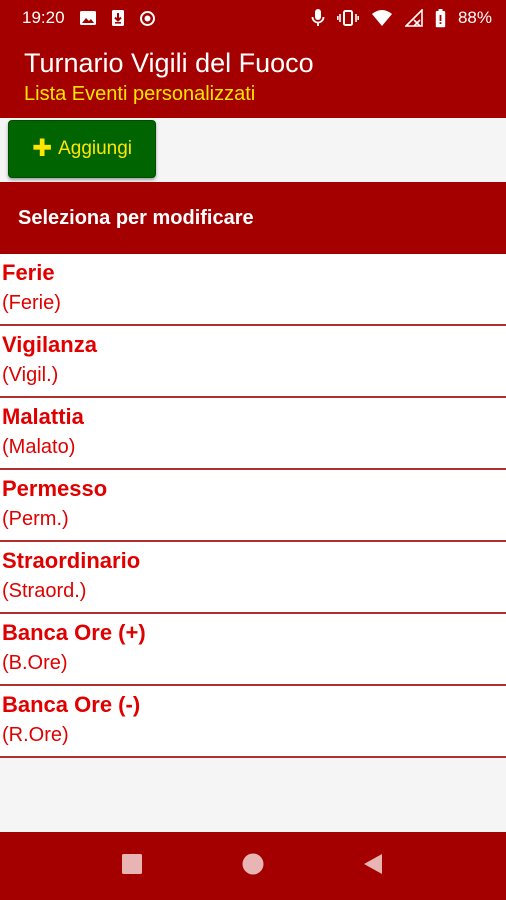 The height and width of the screenshot is (900, 506). I want to click on battery-icon, so click(440, 18).